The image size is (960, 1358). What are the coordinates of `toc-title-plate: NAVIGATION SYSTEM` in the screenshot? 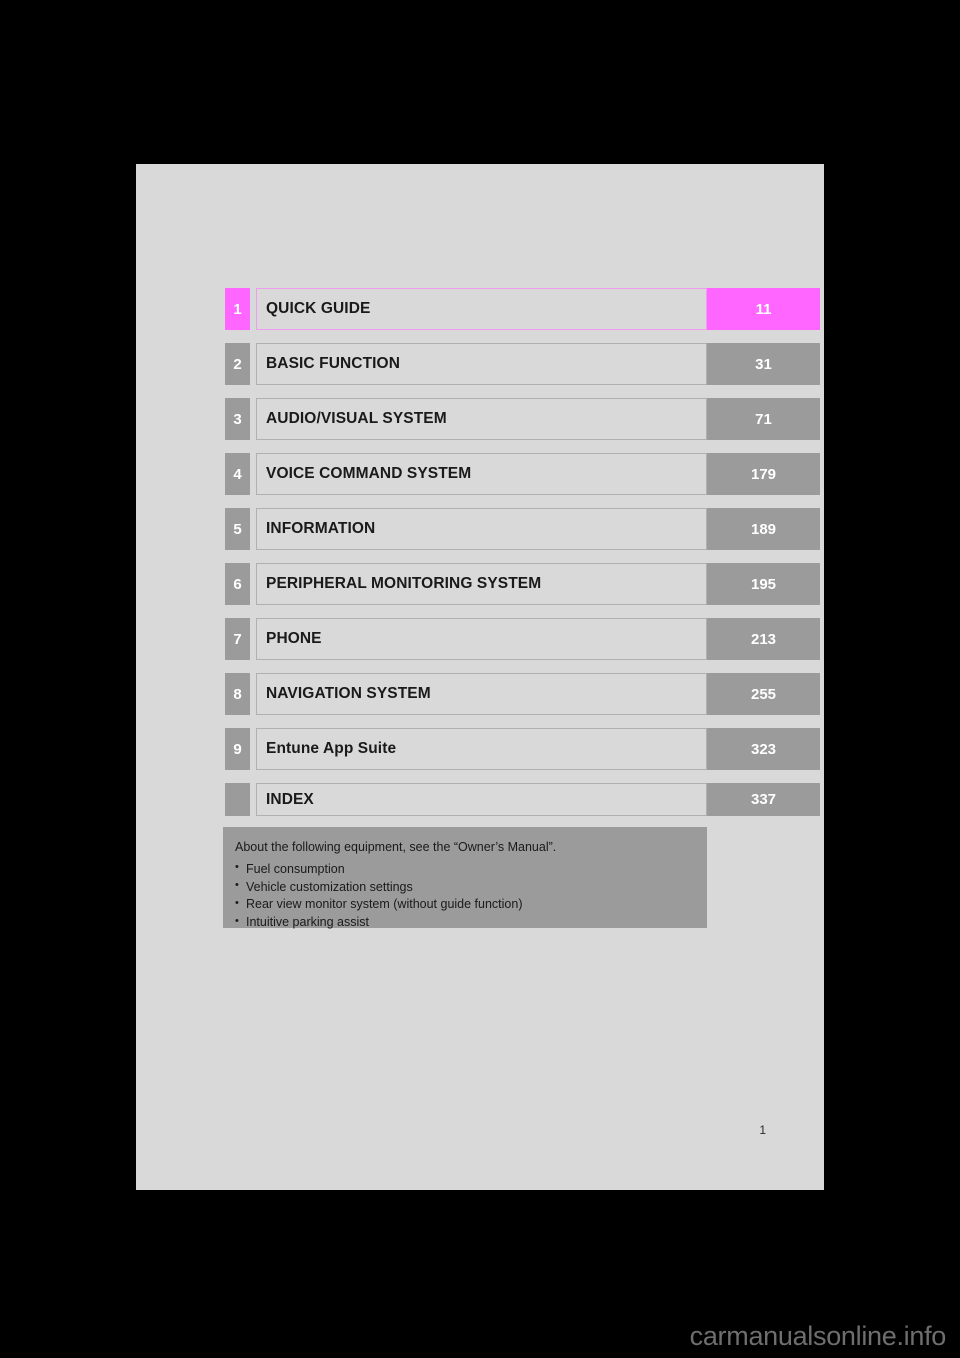 It's located at (481, 694).